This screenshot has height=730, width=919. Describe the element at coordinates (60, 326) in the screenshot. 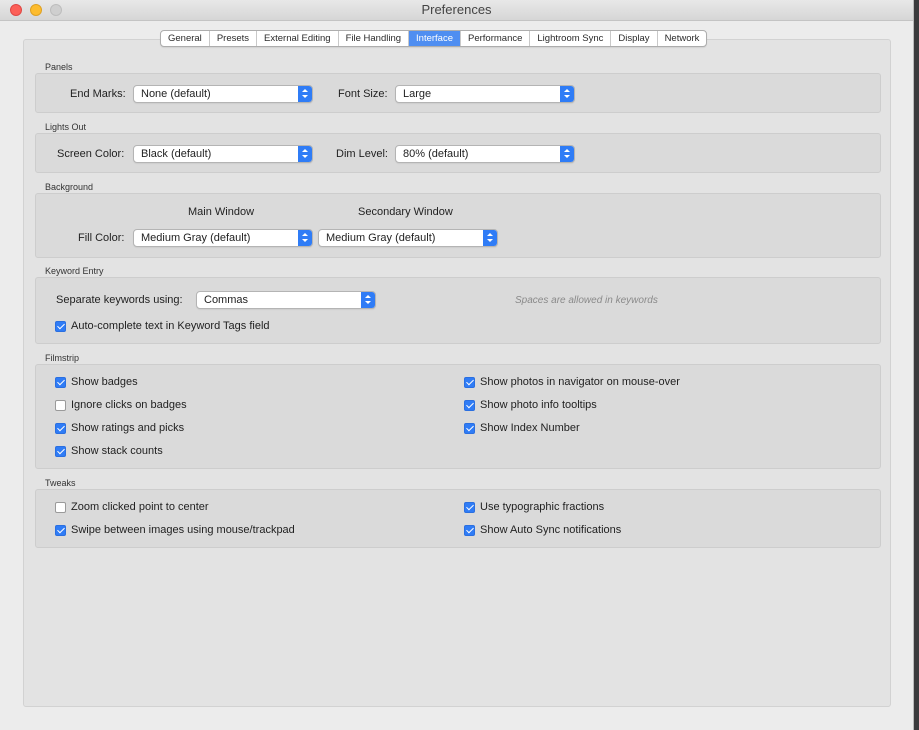

I see `autocomplete-checkbox` at that location.